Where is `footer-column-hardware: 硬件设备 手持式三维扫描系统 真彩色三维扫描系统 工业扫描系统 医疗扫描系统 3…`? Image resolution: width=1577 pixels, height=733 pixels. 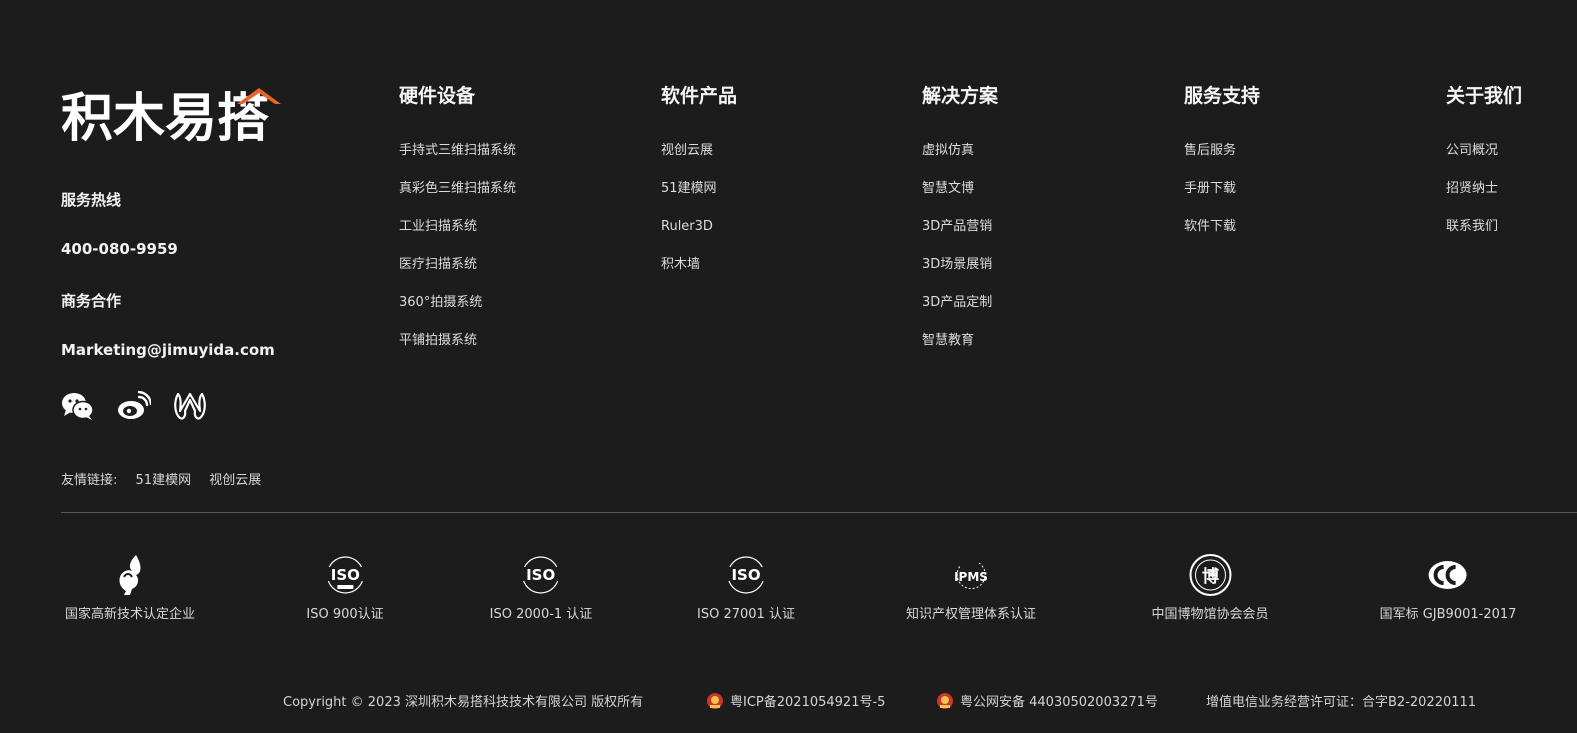
footer-column-hardware: 硬件设备 手持式三维扫描系统 真彩色三维扫描系统 工业扫描系统 医疗扫描系统 3… is located at coordinates (457, 227).